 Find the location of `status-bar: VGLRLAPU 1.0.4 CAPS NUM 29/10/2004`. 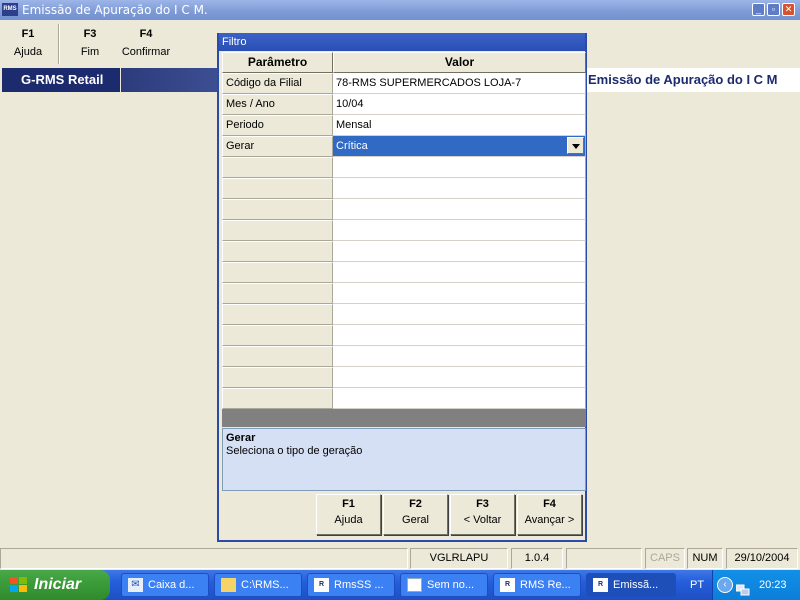

status-bar: VGLRLAPU 1.0.4 CAPS NUM 29/10/2004 is located at coordinates (400, 558).